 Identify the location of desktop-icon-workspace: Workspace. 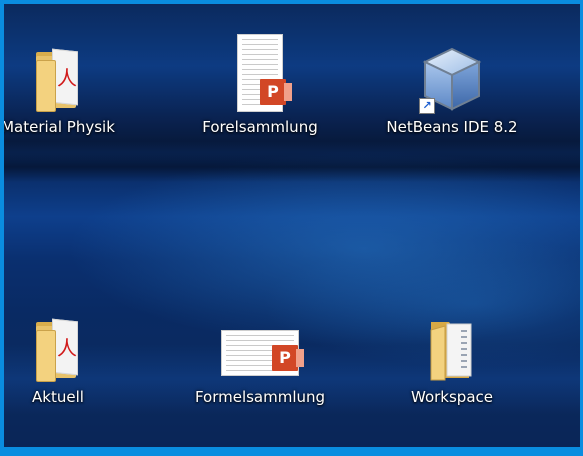
(452, 362).